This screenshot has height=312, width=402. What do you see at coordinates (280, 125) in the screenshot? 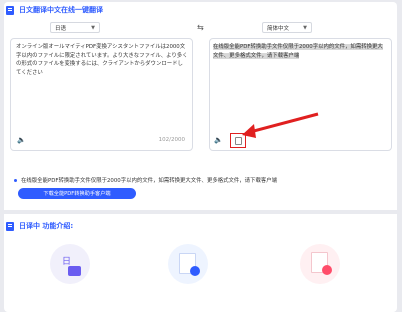
I see `annotation-arrow` at bounding box center [280, 125].